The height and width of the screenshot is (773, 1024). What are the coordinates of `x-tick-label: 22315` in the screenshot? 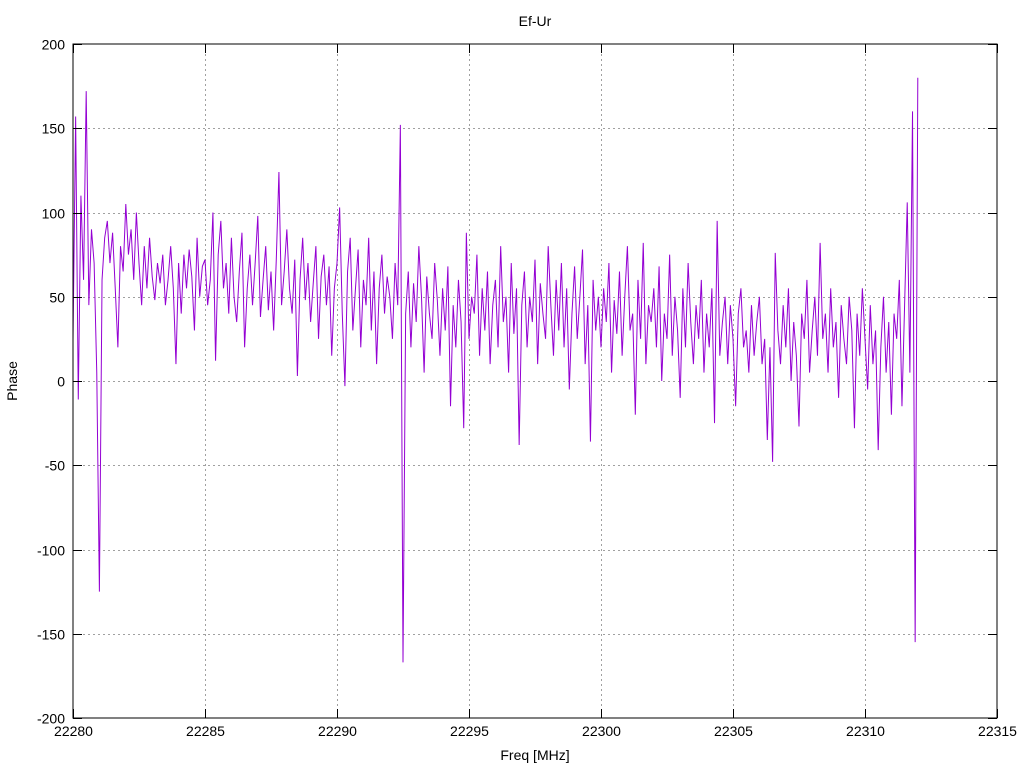 It's located at (997, 731).